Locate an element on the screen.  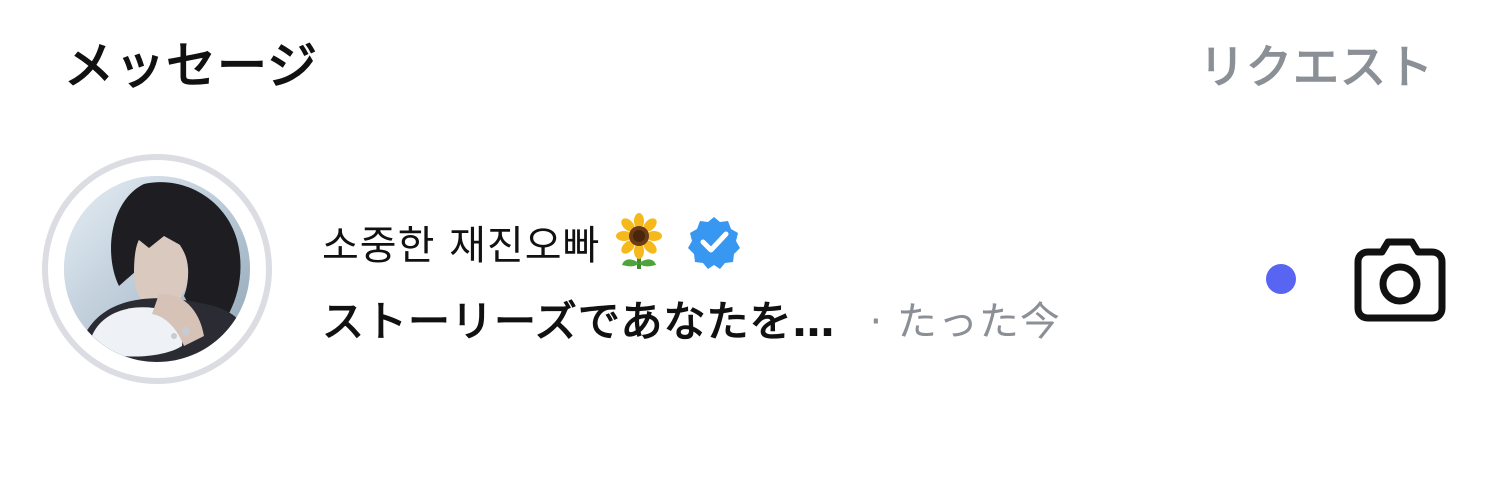
thread-name-row: 소중한 재진오빠 is located at coordinates (532, 242).